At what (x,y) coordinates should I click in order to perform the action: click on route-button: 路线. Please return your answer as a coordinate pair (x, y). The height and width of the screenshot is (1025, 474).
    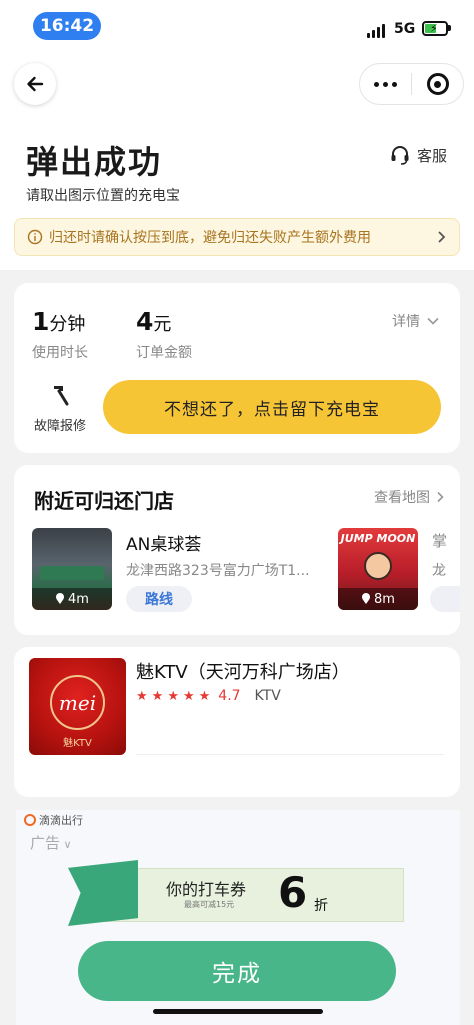
    Looking at the image, I should click on (159, 599).